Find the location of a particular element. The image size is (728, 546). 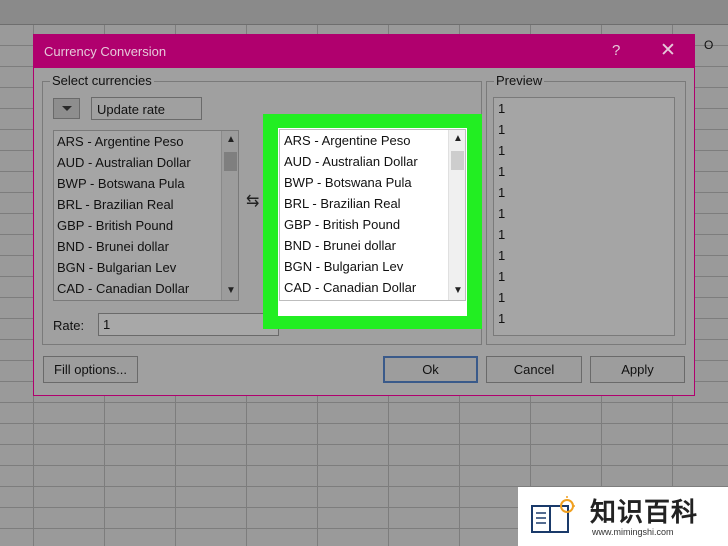

preview-list: 1 1 1 1 1 1 1 1 1 1 1 is located at coordinates (584, 216).